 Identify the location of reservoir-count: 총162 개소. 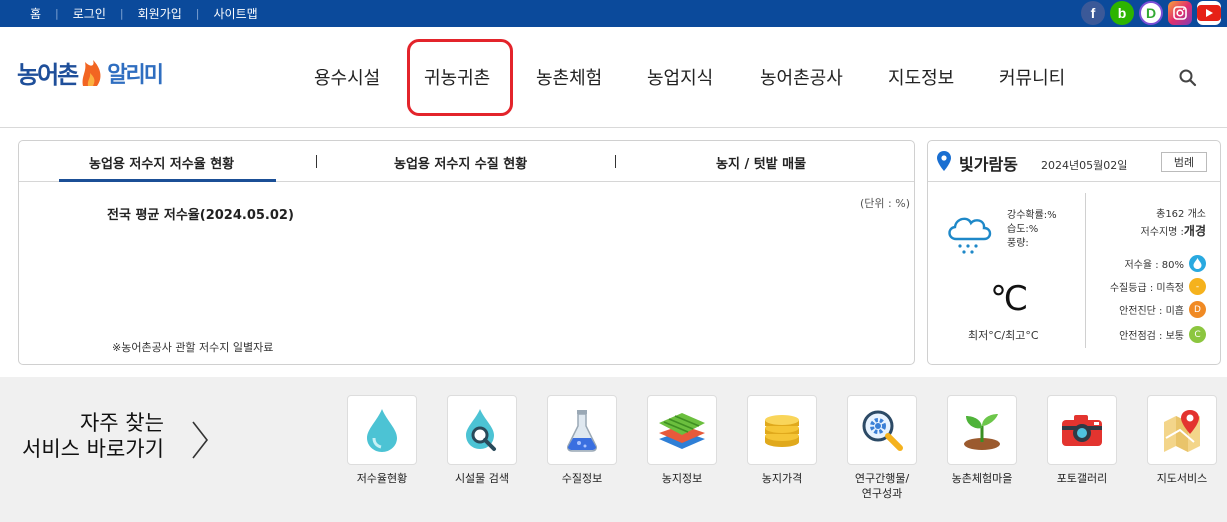
(1181, 214).